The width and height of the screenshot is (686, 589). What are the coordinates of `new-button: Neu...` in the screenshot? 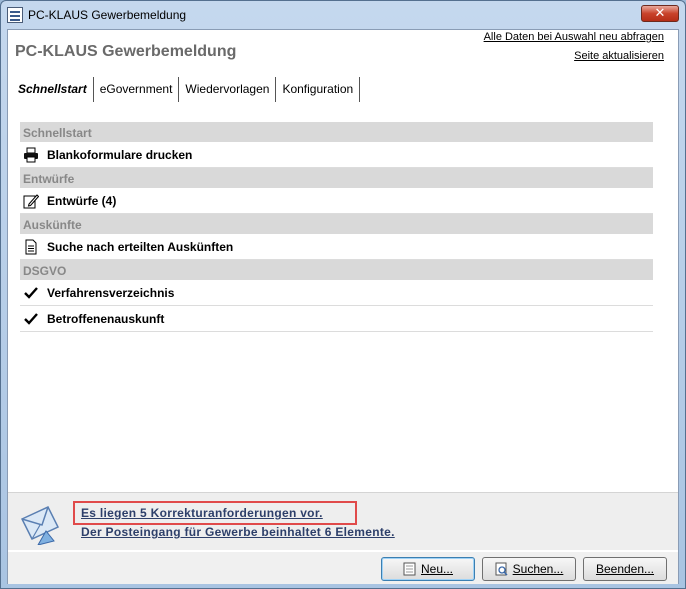 It's located at (428, 569).